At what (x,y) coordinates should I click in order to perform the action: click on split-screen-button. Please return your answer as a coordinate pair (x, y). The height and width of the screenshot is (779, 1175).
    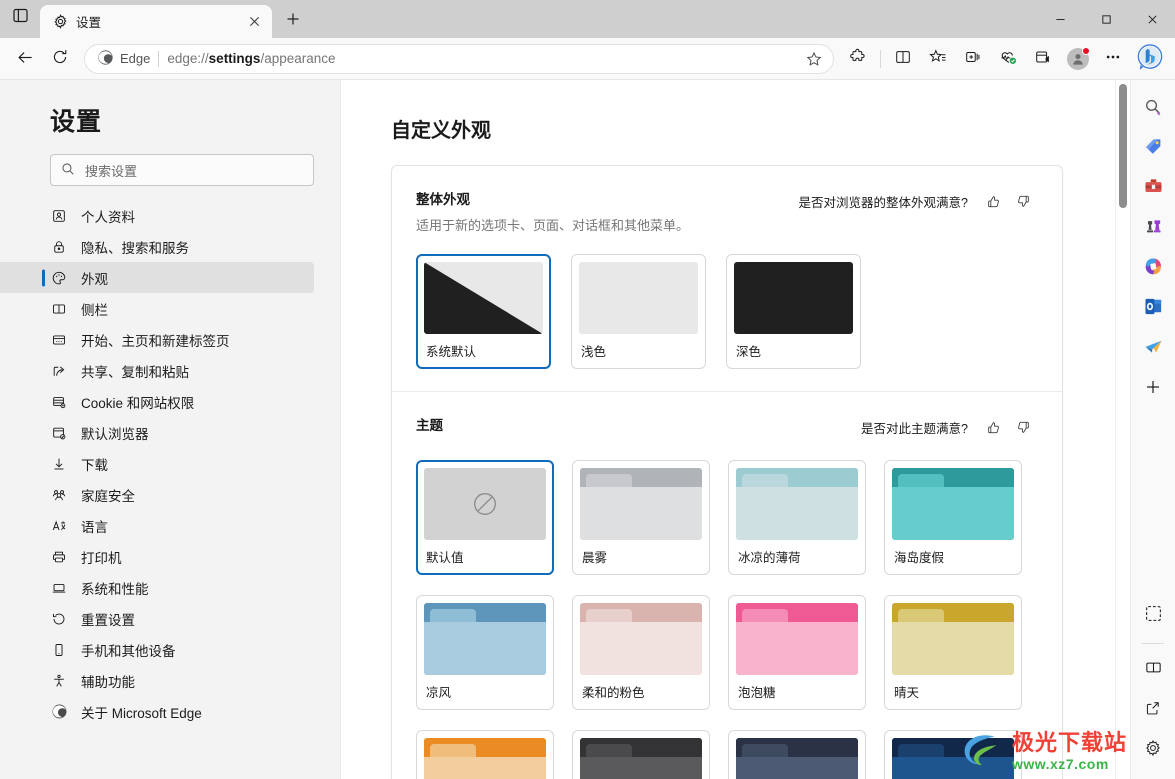
    Looking at the image, I should click on (903, 59).